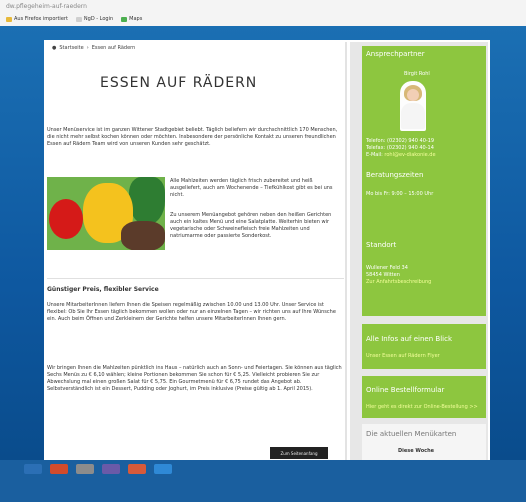  What do you see at coordinates (395, 175) in the screenshot?
I see `hours-title: Beratungszeiten` at bounding box center [395, 175].